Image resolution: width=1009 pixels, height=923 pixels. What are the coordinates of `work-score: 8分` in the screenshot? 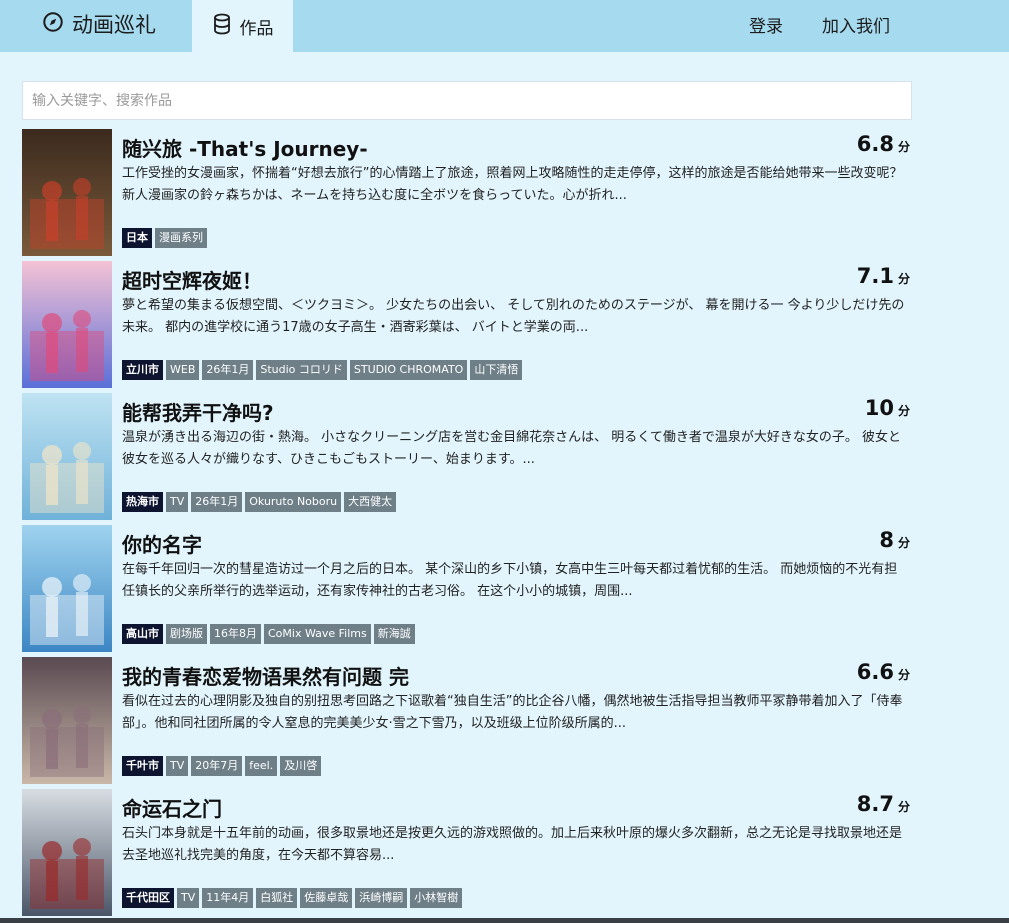 It's located at (894, 540).